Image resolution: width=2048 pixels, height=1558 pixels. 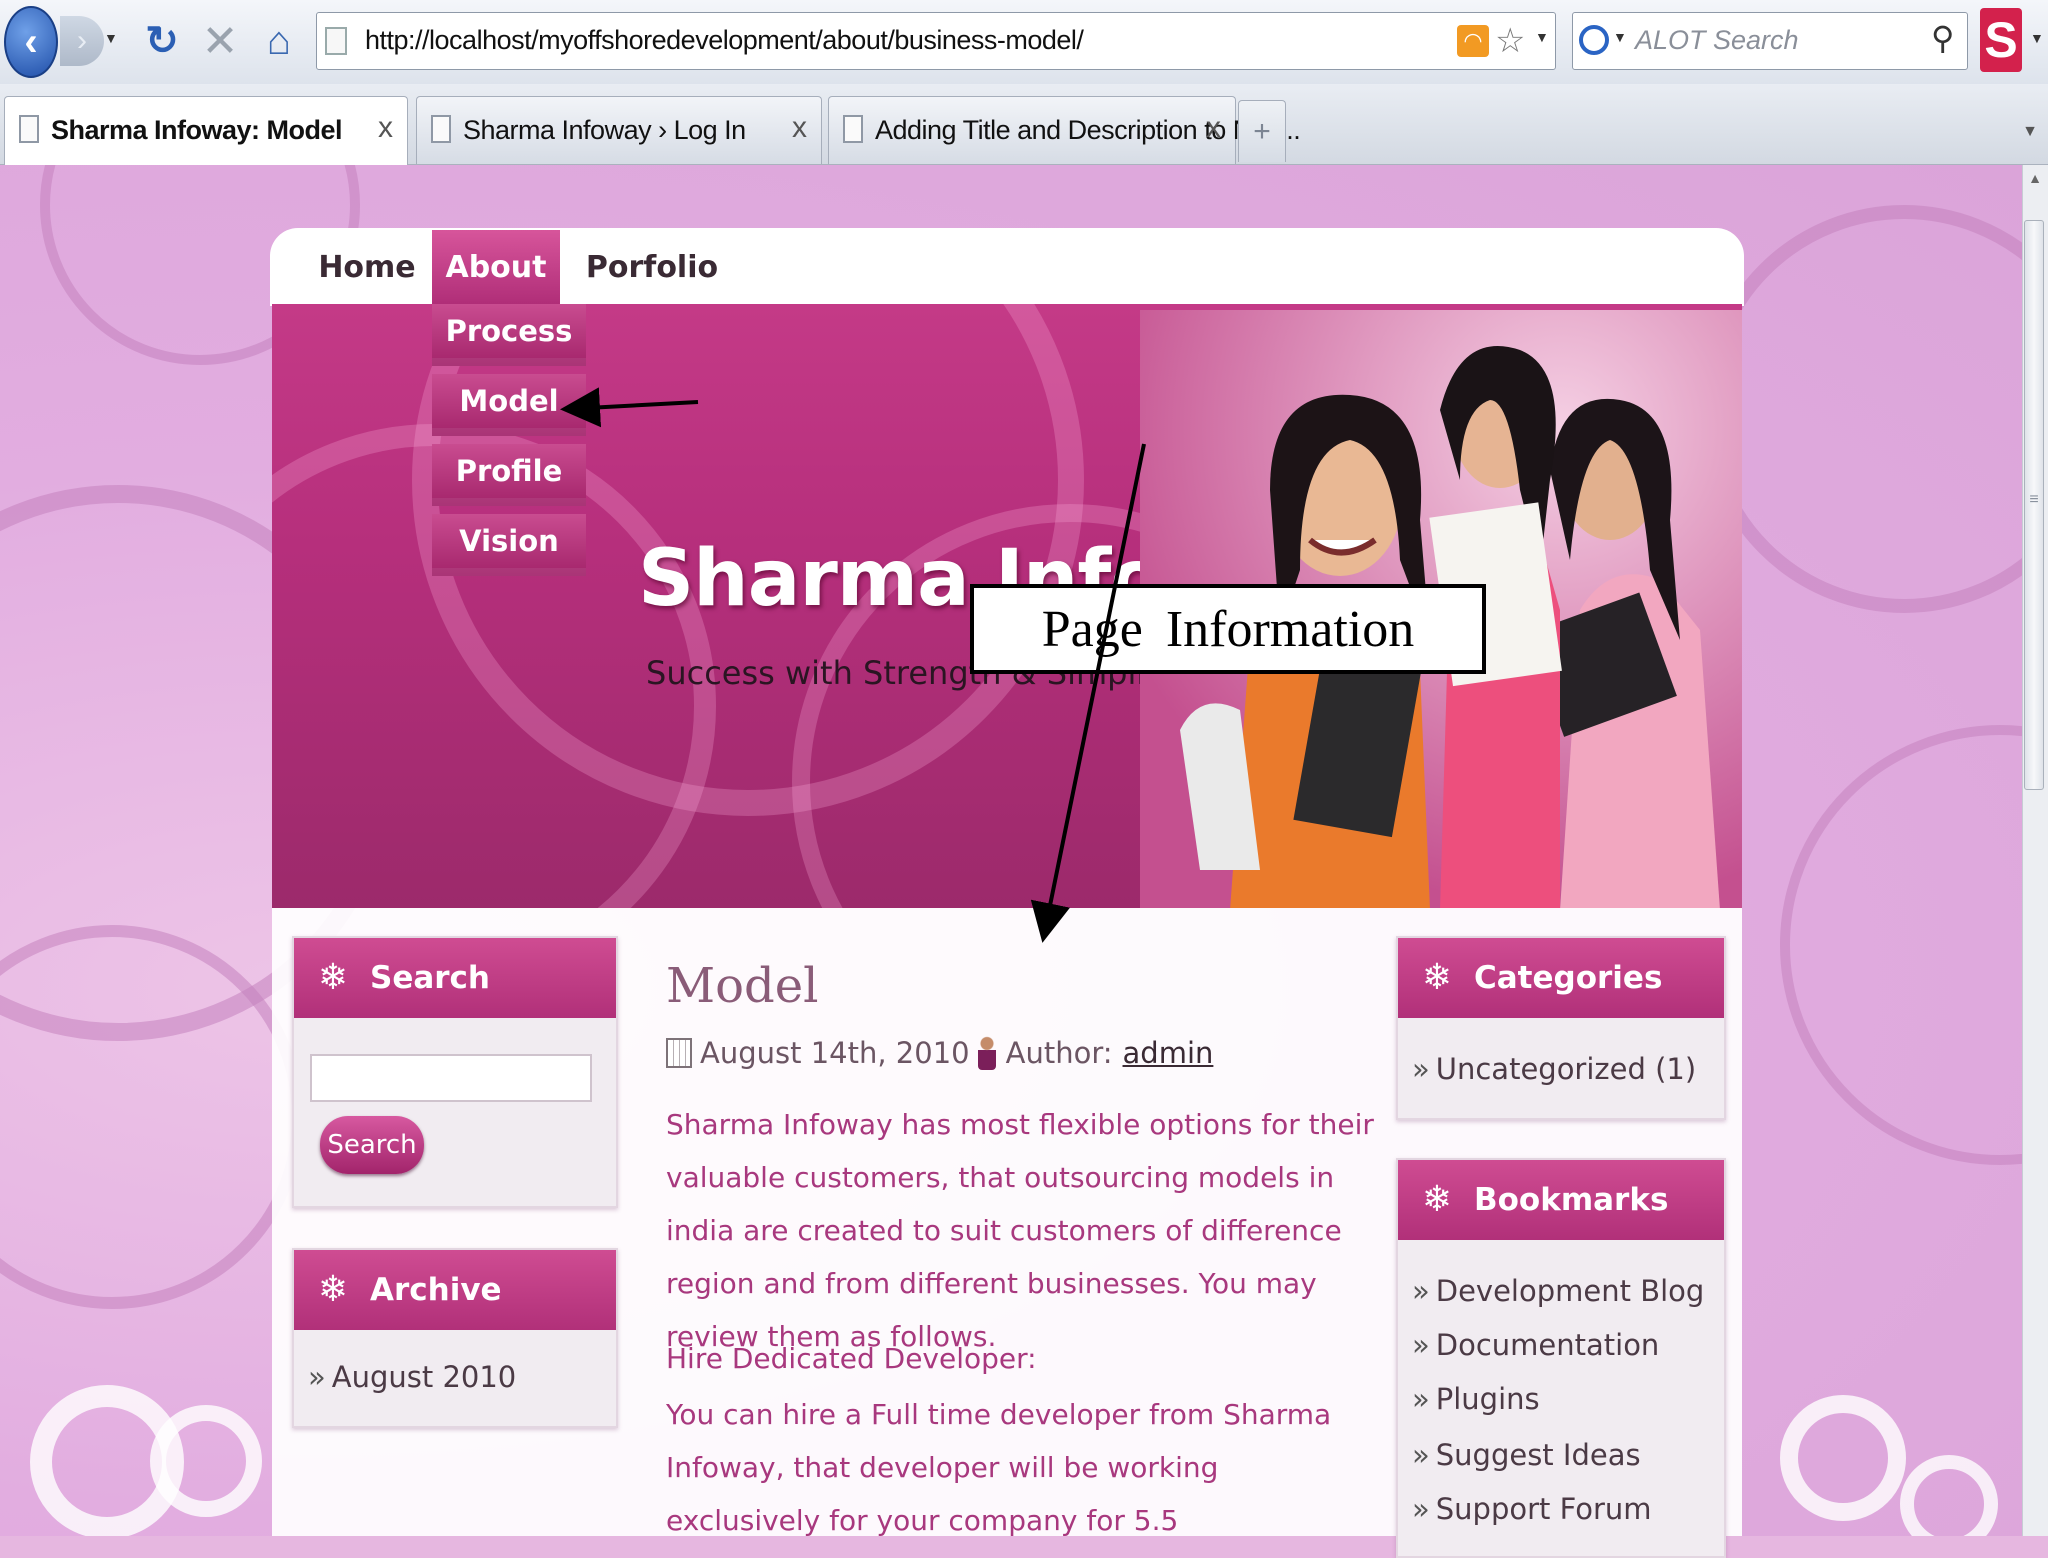 I want to click on tab-adding-title: Adding Title and Description to Nex... x, so click(x=1064, y=130).